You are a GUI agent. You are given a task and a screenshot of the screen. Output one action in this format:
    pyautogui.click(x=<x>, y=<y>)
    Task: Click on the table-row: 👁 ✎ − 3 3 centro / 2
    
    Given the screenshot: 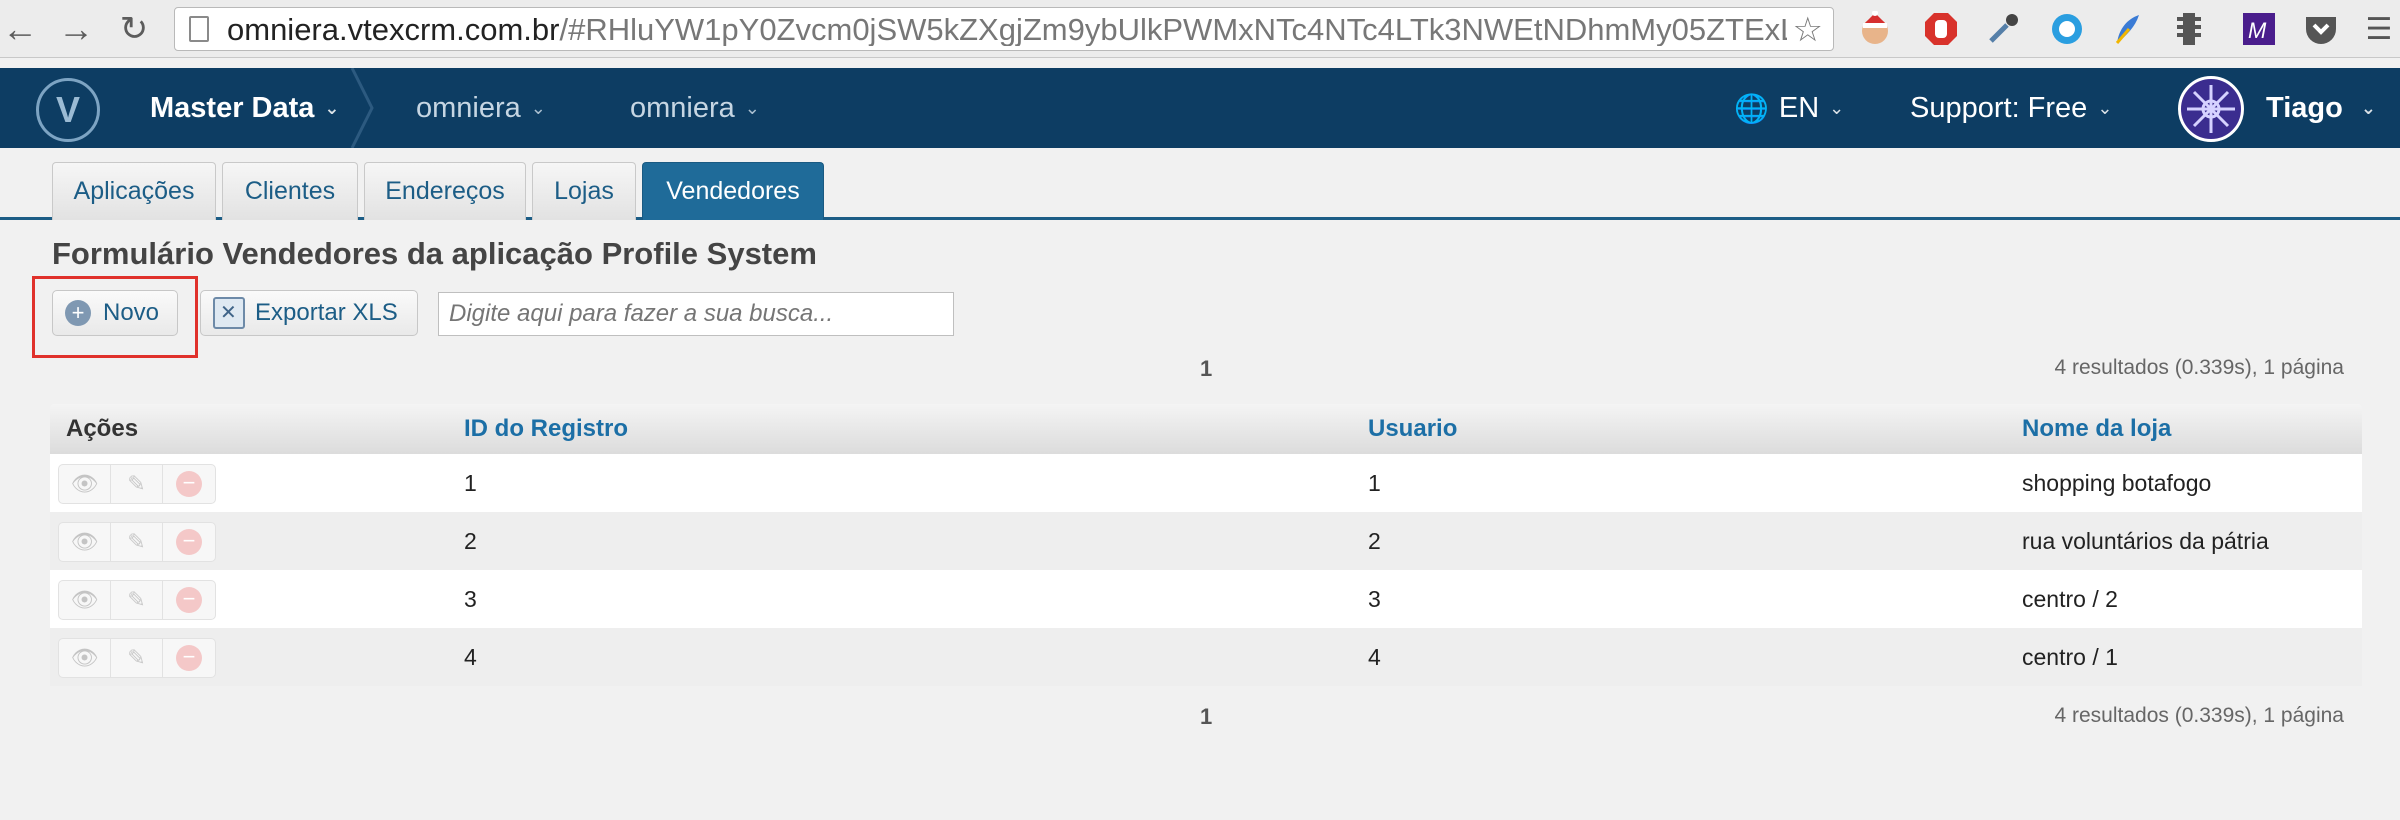 What is the action you would take?
    pyautogui.click(x=1206, y=599)
    